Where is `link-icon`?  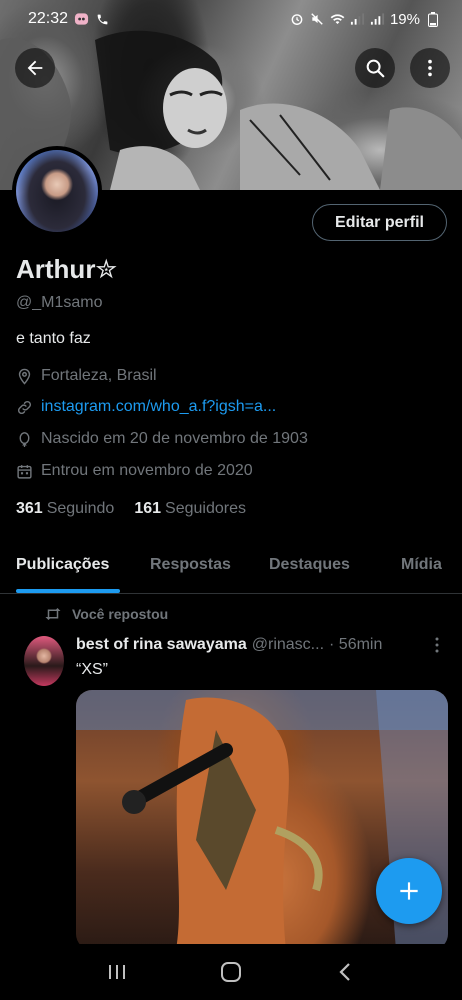 link-icon is located at coordinates (24, 407).